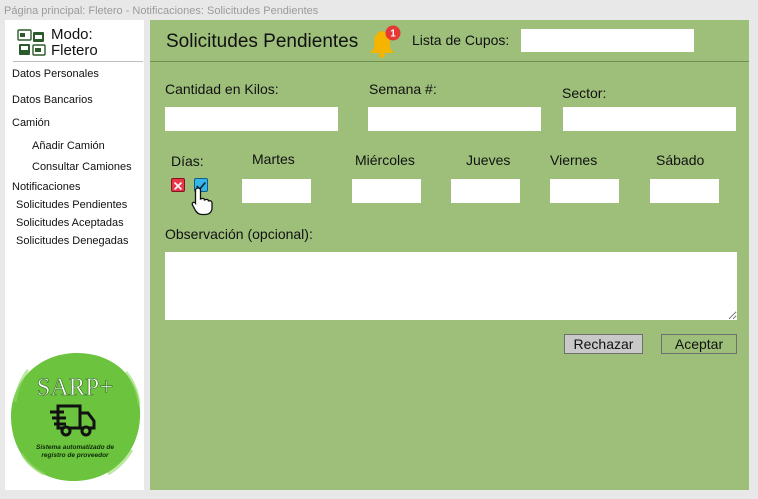 The width and height of the screenshot is (758, 499). I want to click on mode-selector: Modo: Fletero, so click(78, 44).